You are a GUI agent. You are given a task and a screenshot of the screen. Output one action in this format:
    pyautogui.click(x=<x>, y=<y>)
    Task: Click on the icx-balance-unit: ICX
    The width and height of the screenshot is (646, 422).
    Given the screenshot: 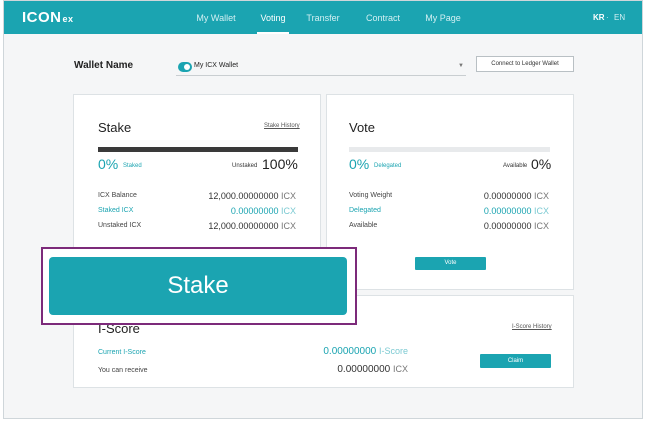 What is the action you would take?
    pyautogui.click(x=288, y=196)
    